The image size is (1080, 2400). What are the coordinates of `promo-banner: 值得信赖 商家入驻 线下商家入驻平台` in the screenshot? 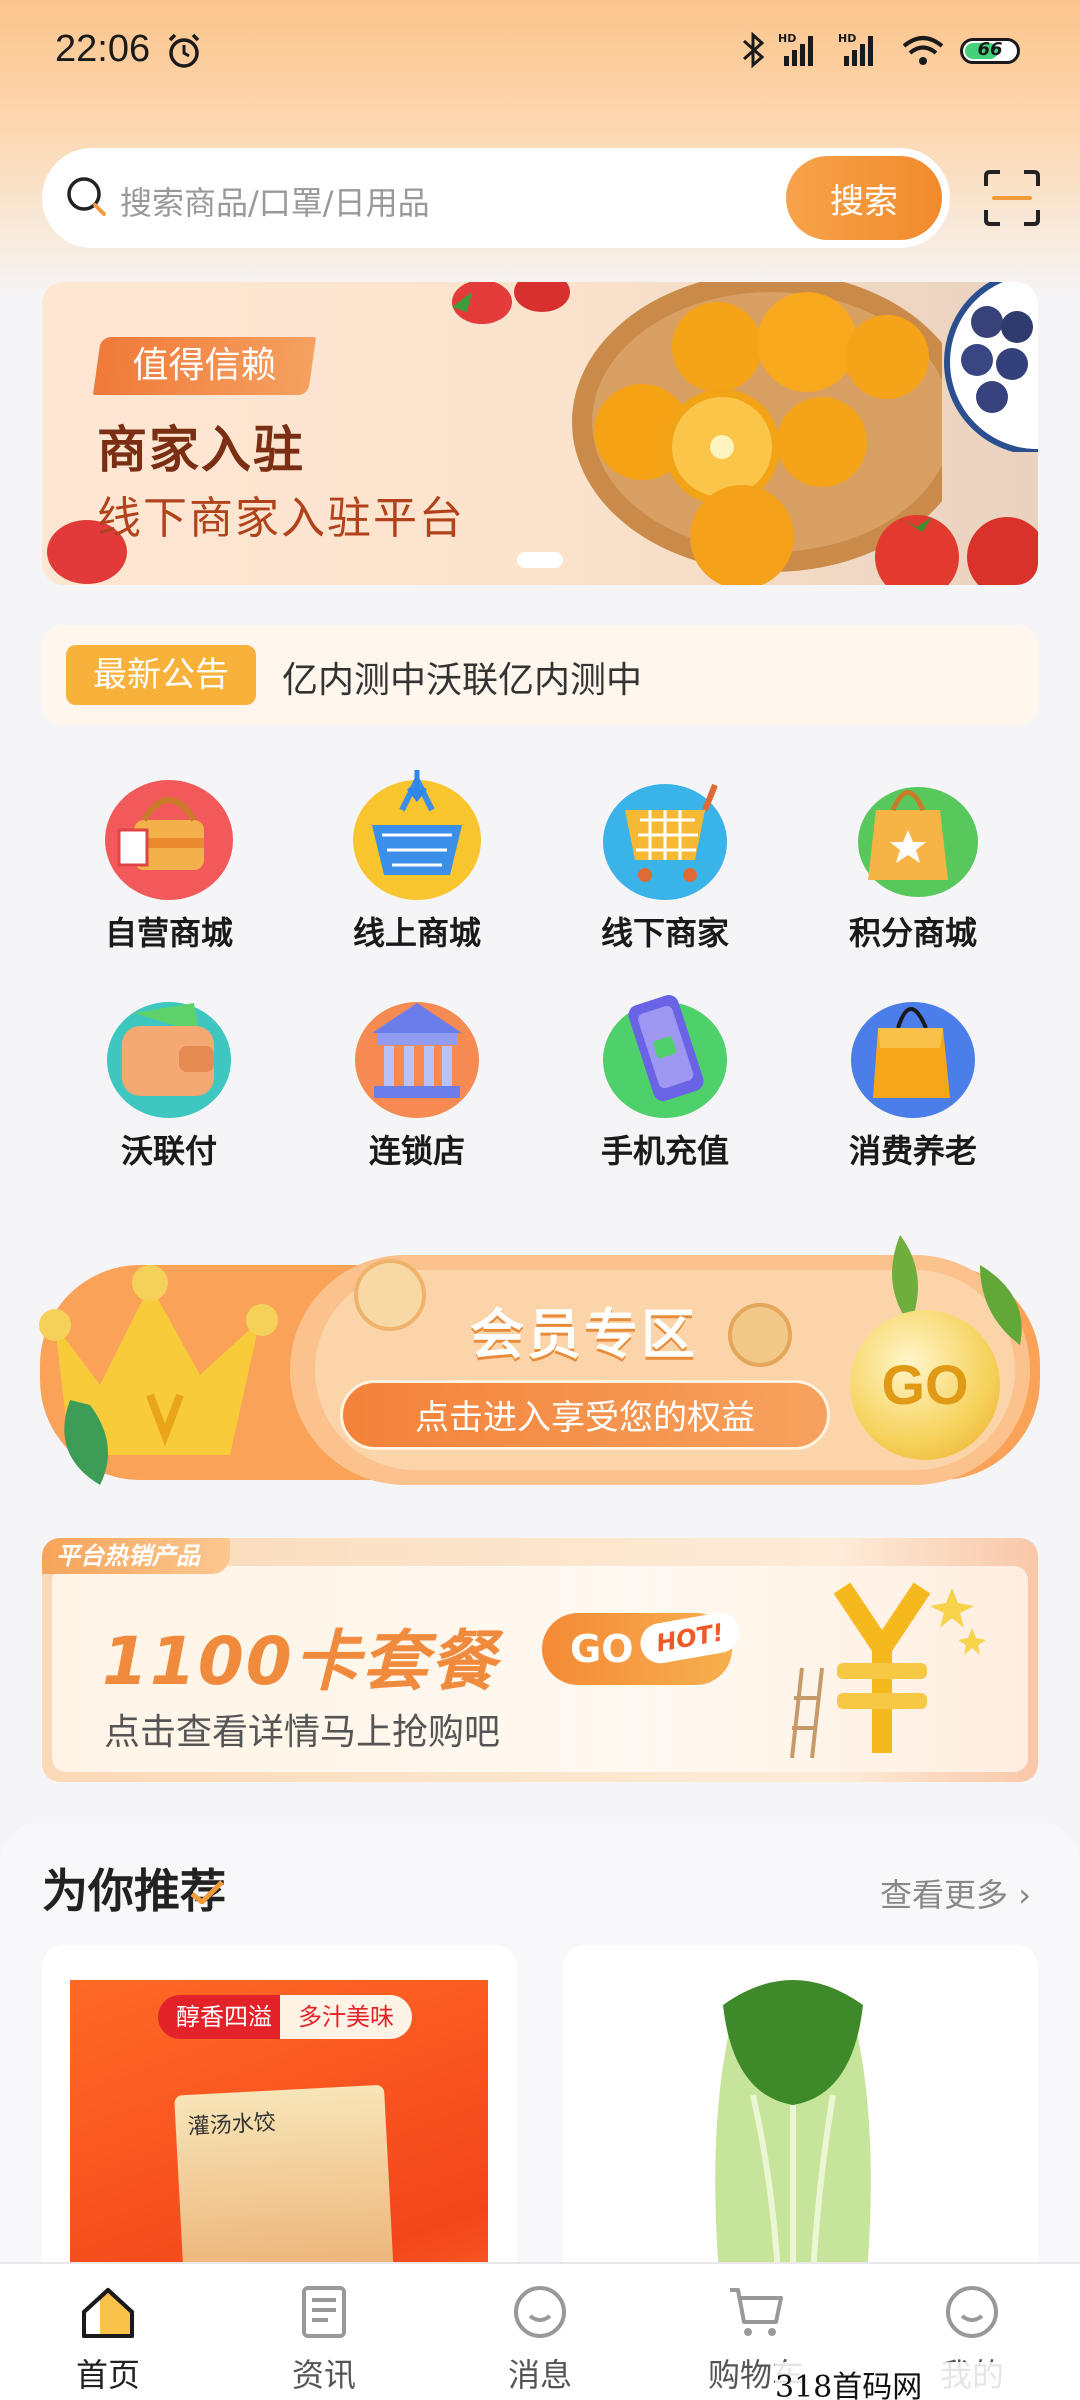 It's located at (540, 433).